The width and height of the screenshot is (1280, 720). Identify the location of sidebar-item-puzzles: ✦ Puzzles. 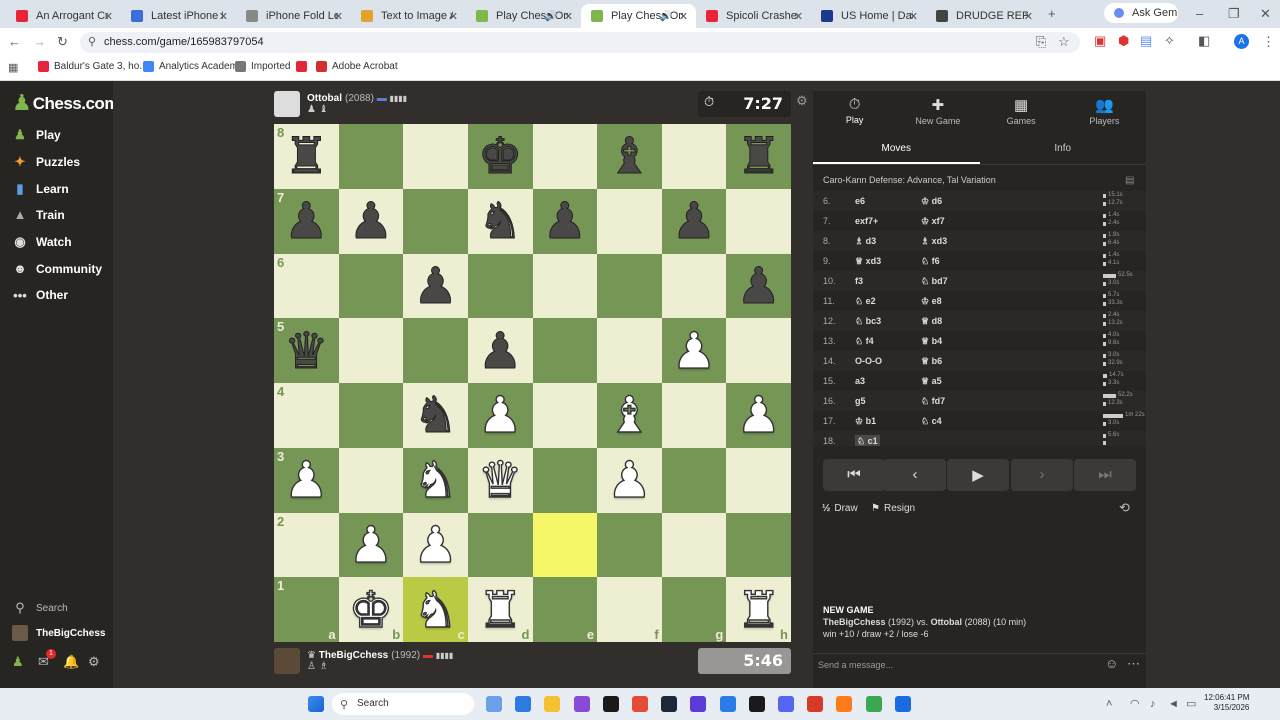
(46, 162).